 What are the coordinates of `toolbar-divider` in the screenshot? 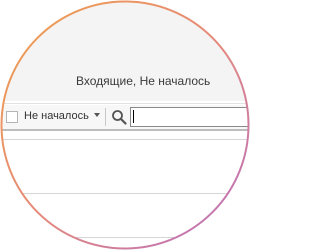 It's located at (125, 103).